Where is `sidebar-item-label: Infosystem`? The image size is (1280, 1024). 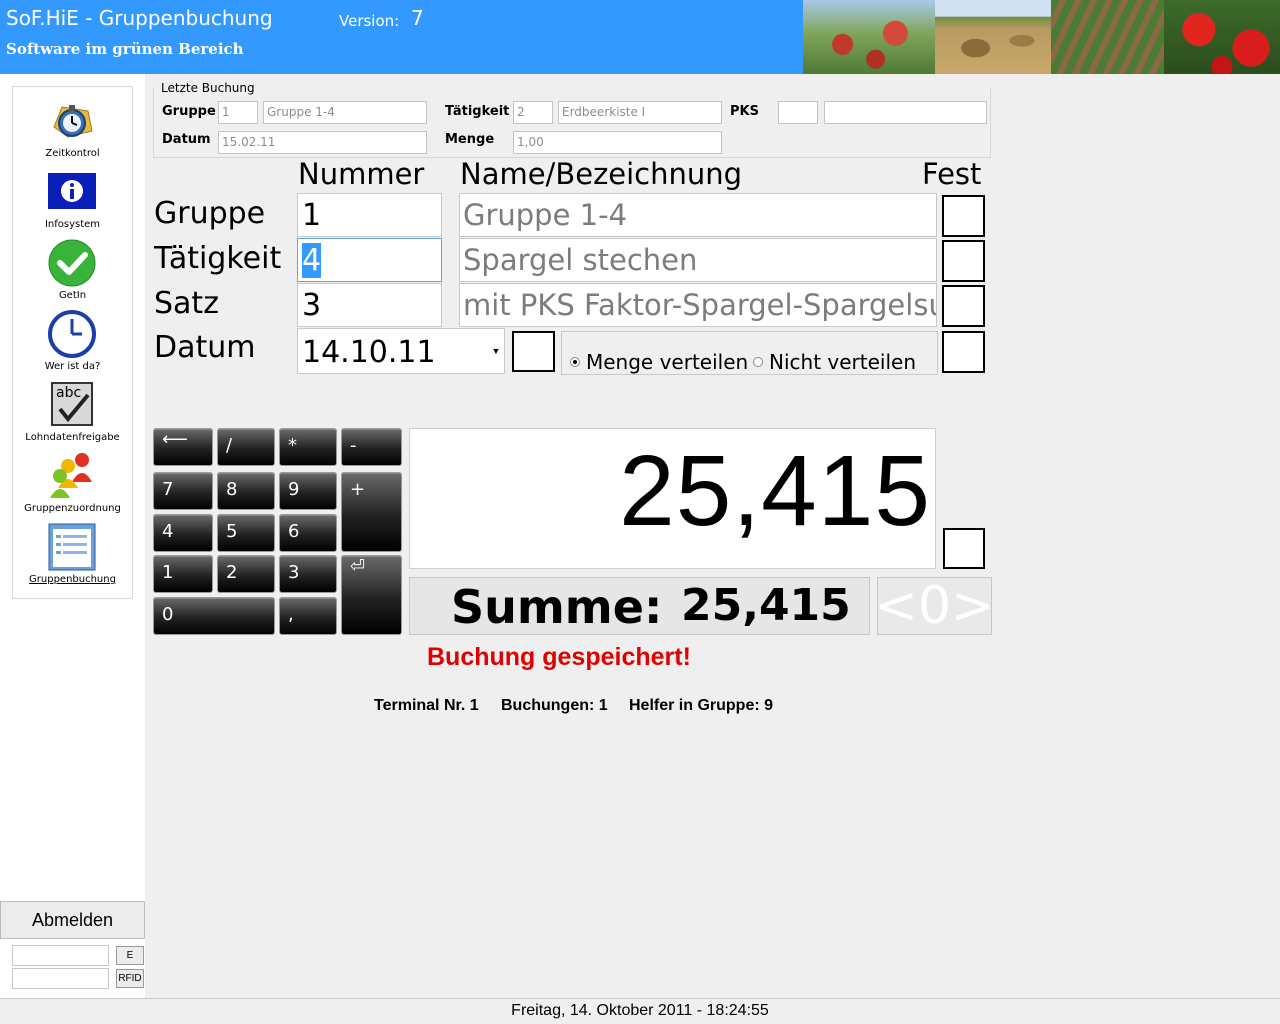
sidebar-item-label: Infosystem is located at coordinates (72, 224).